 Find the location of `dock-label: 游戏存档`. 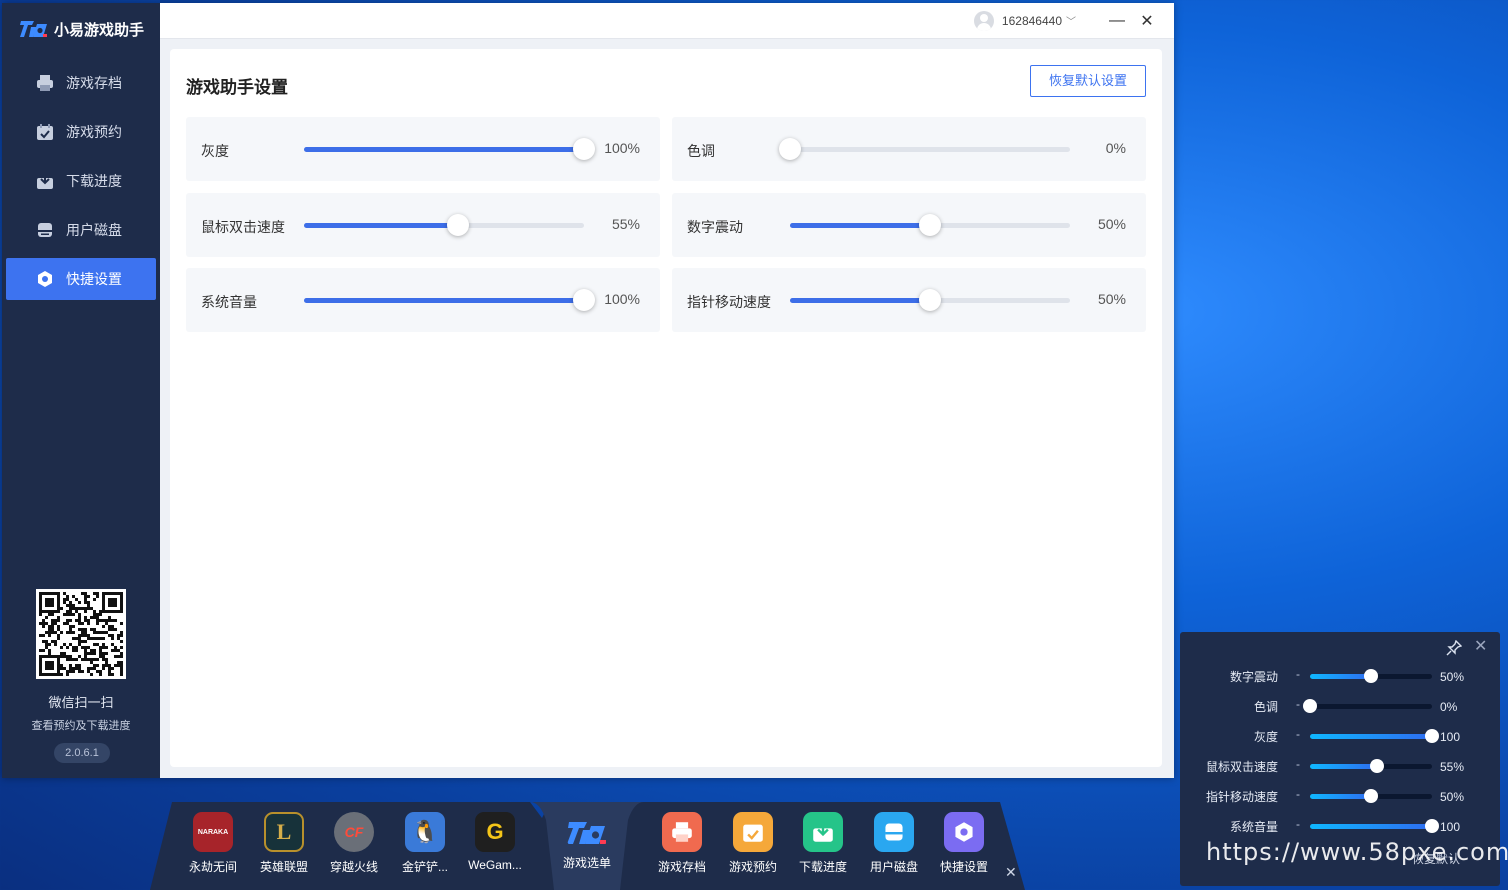

dock-label: 游戏存档 is located at coordinates (681, 867).